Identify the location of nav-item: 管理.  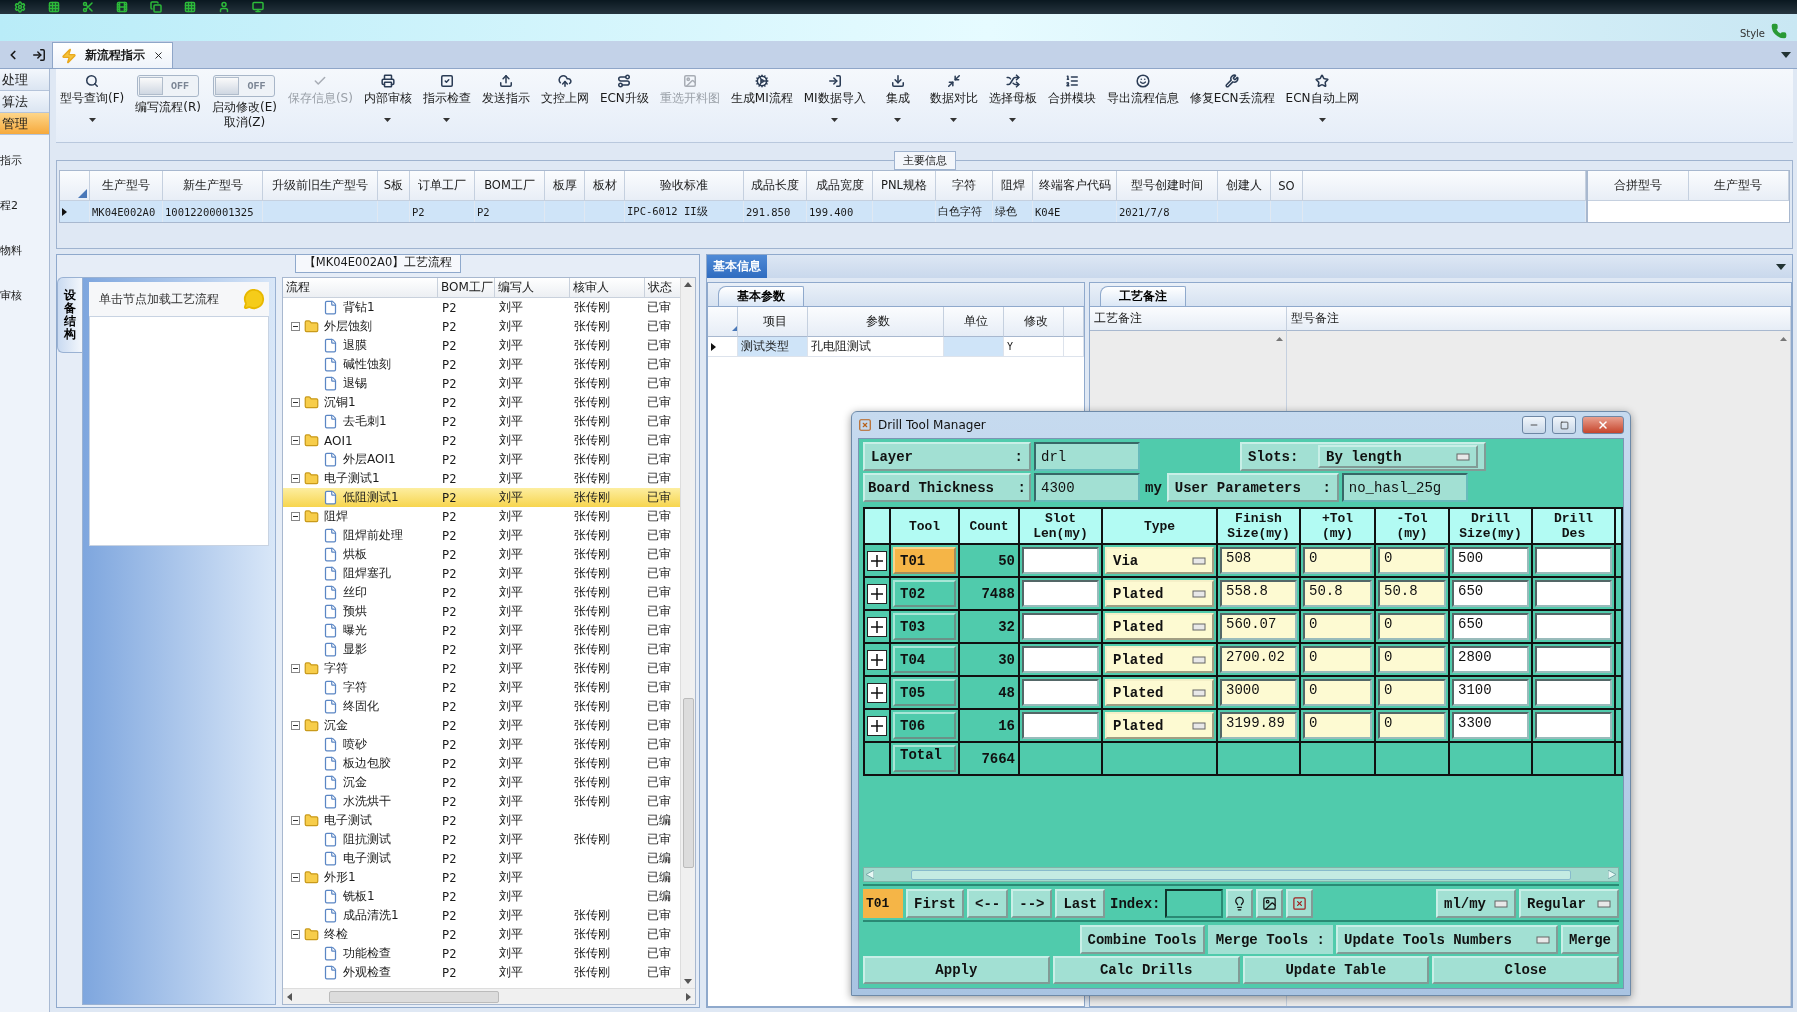
(24, 124).